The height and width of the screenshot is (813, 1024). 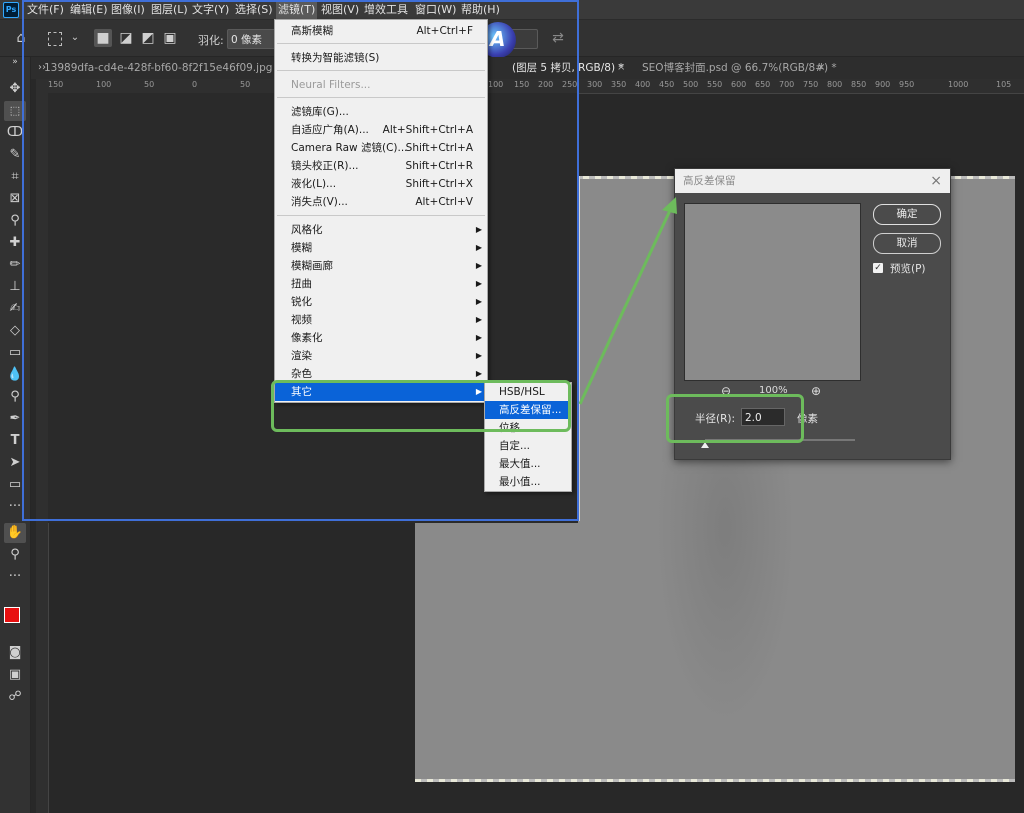 I want to click on menu-item-video: 视频 ▶, so click(x=381, y=320).